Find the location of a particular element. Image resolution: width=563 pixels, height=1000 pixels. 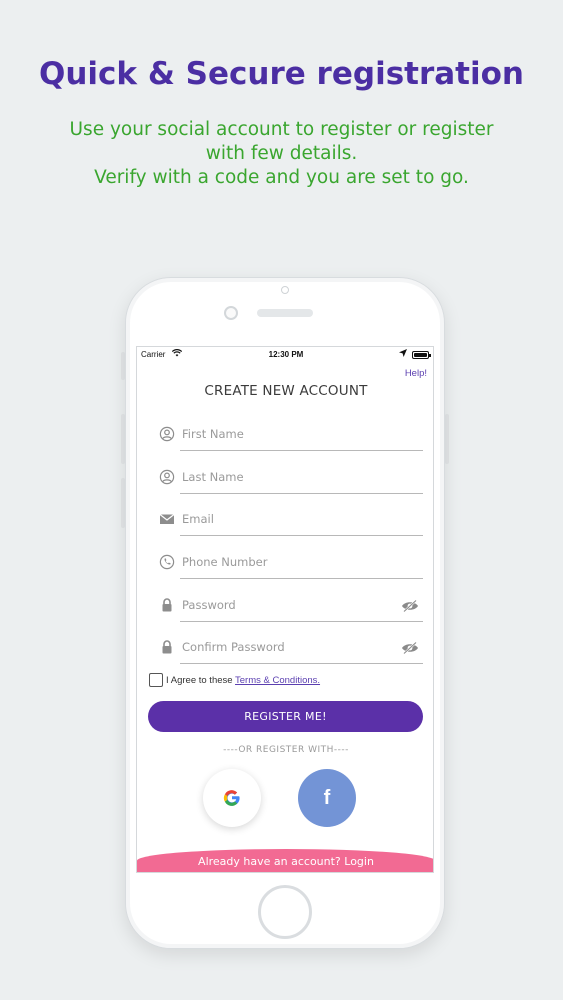

help-link: Help! is located at coordinates (416, 373).